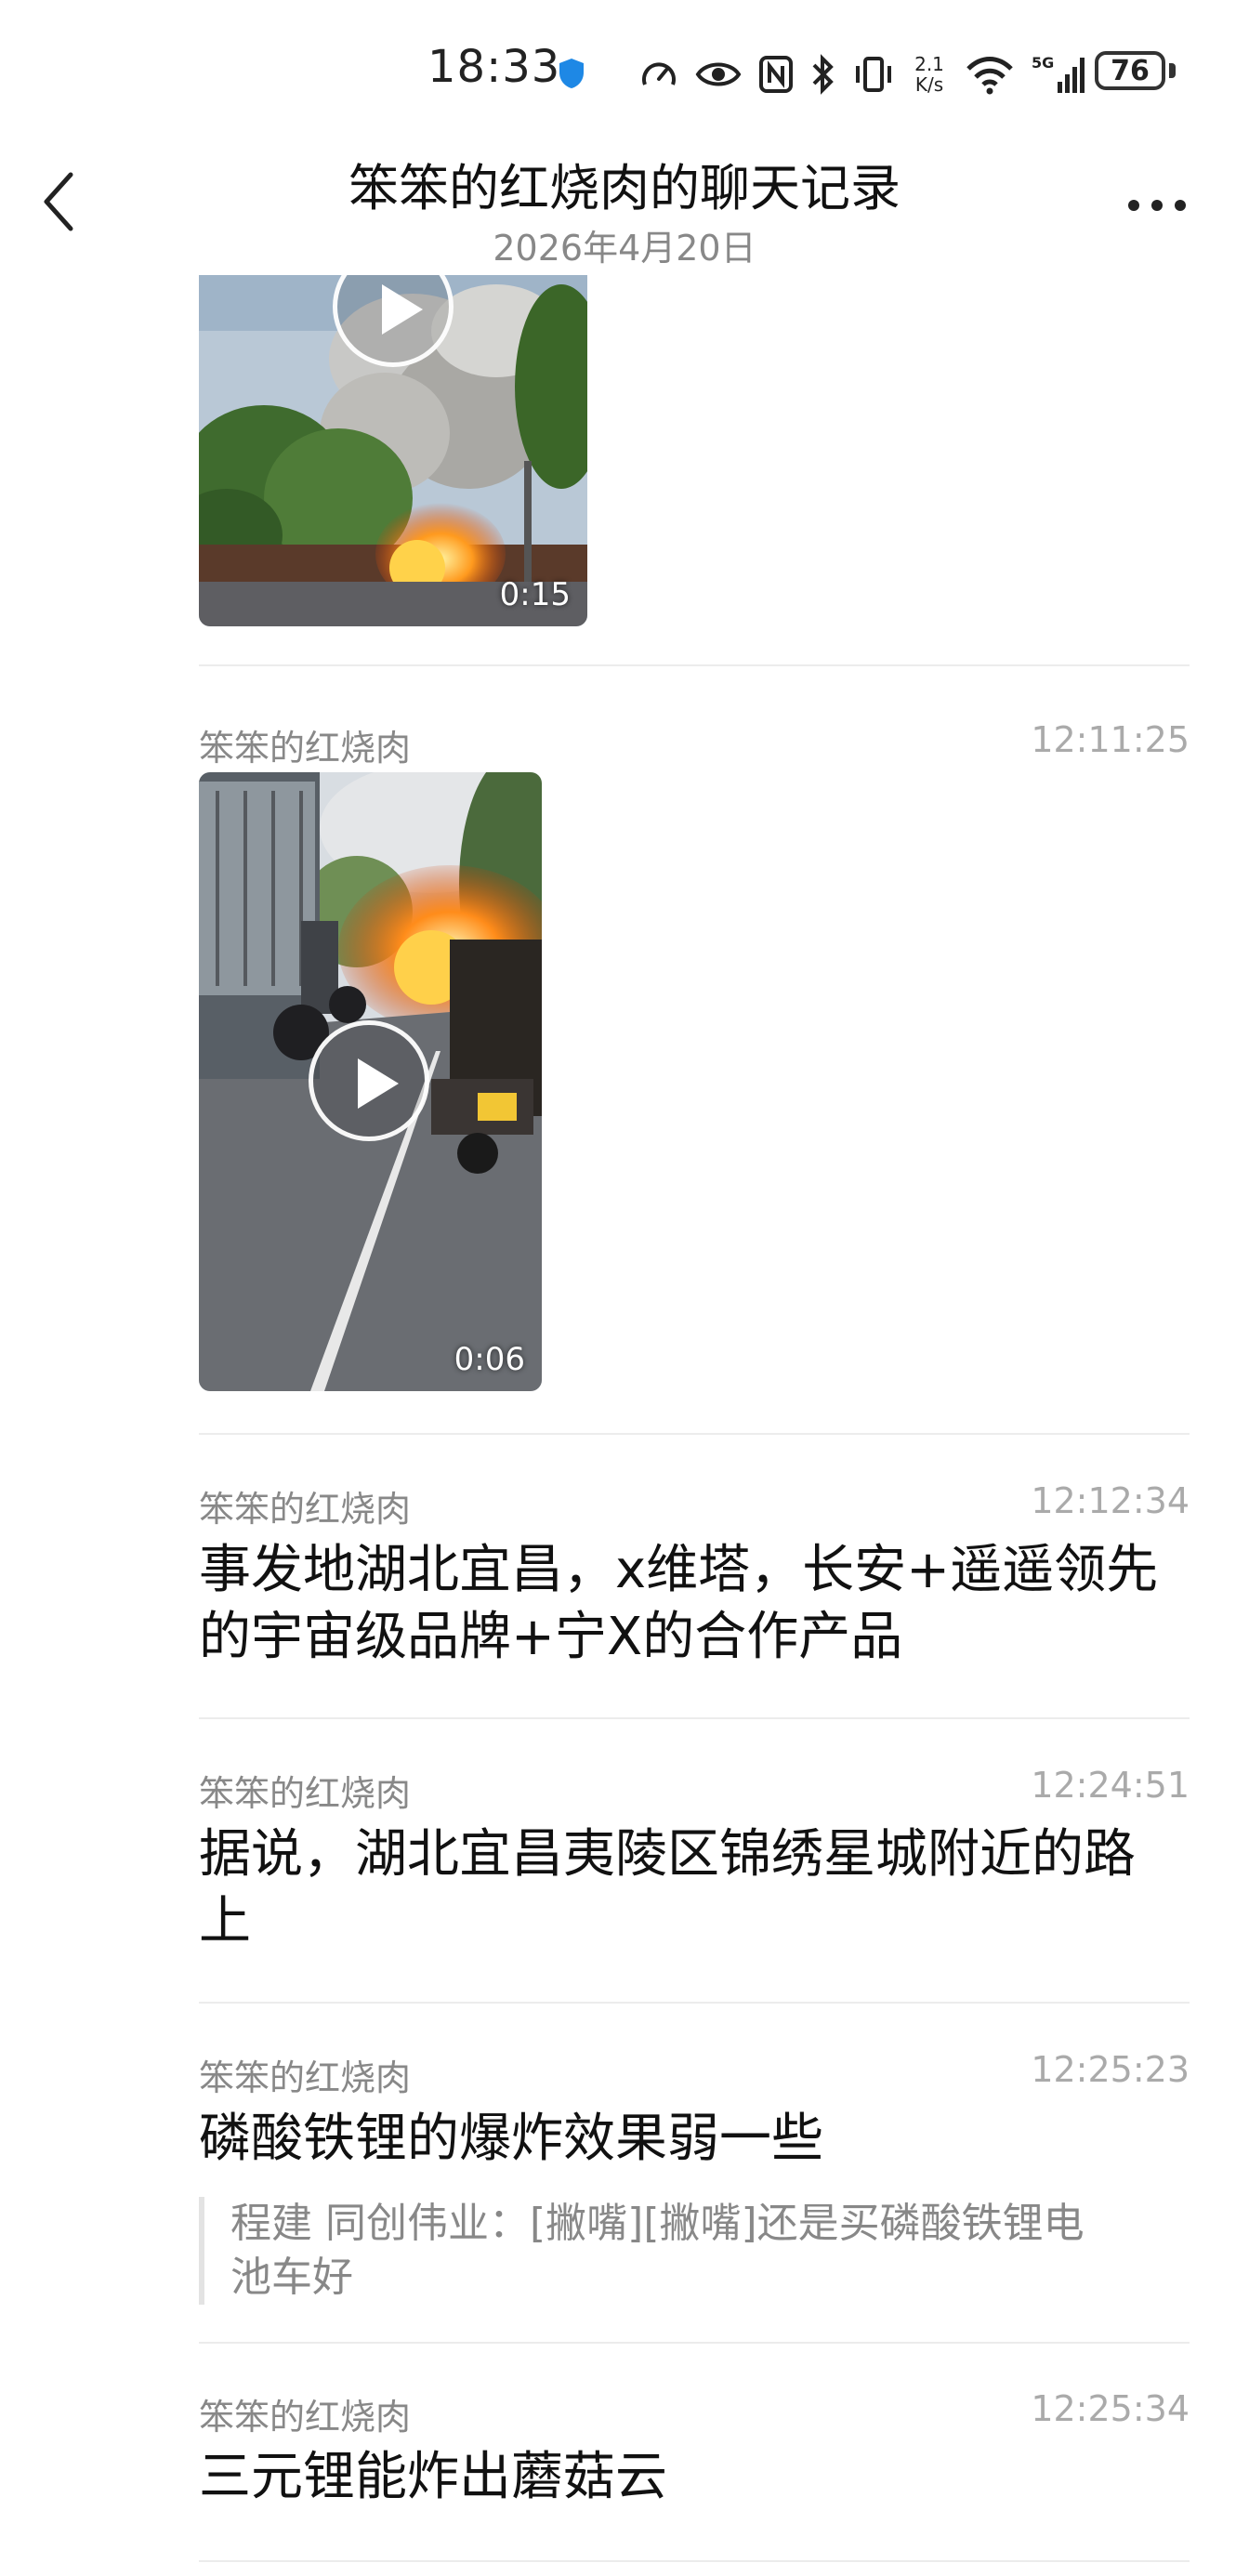  Describe the element at coordinates (1172, 70) in the screenshot. I see `battery-tip` at that location.